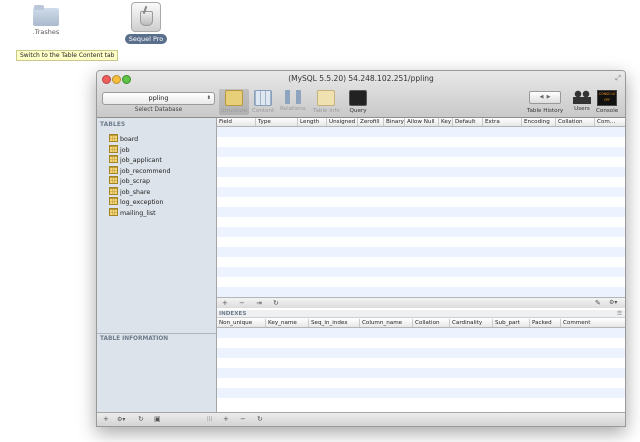  What do you see at coordinates (46, 20) in the screenshot?
I see `trashes-desktop-icon: .Trashes` at bounding box center [46, 20].